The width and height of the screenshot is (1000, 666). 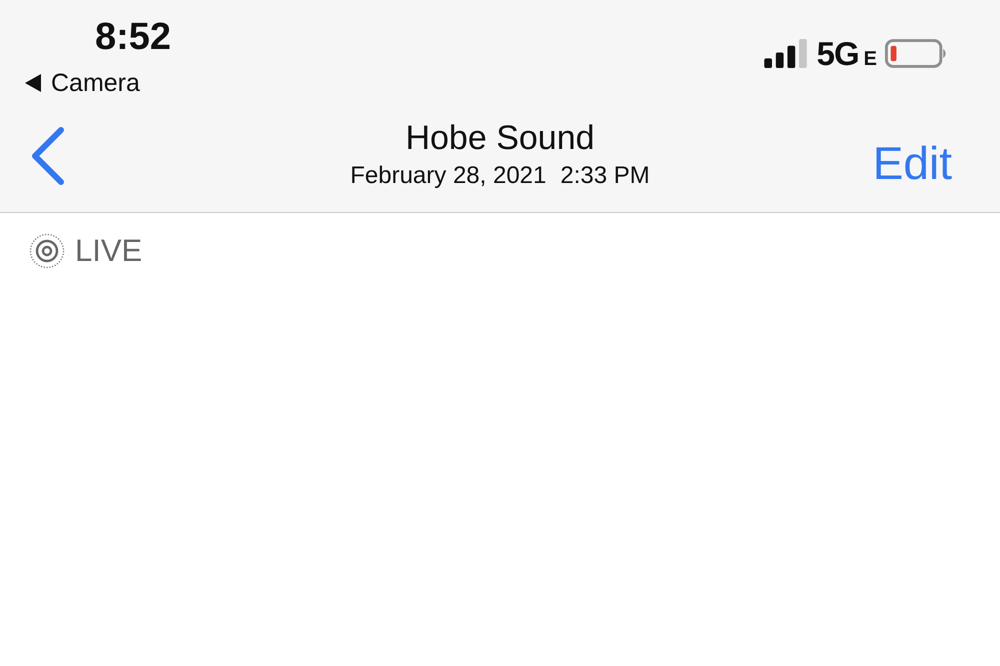 I want to click on edit-button: Edit, so click(x=912, y=163).